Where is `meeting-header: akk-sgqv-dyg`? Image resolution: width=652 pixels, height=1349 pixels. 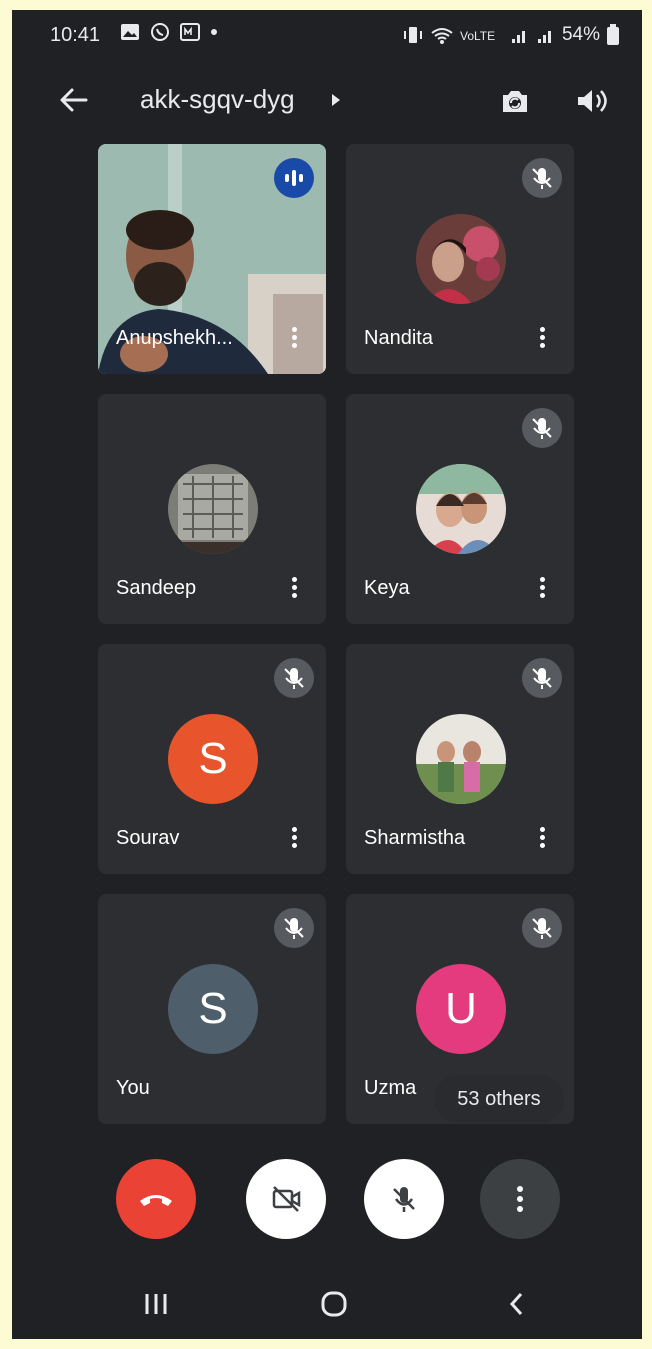
meeting-header: akk-sgqv-dyg is located at coordinates (327, 100).